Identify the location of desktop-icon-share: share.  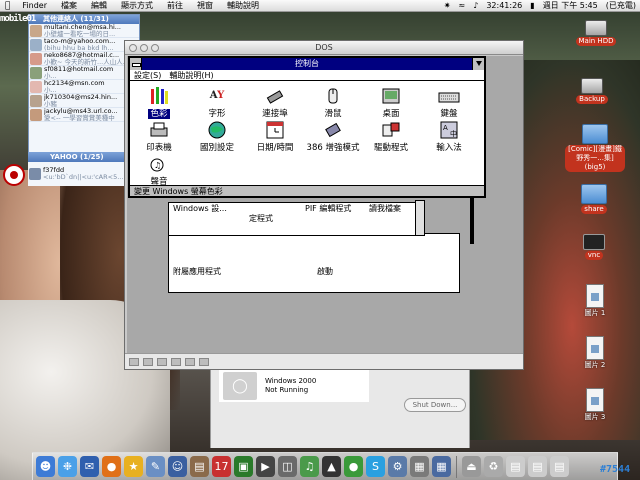
(594, 199).